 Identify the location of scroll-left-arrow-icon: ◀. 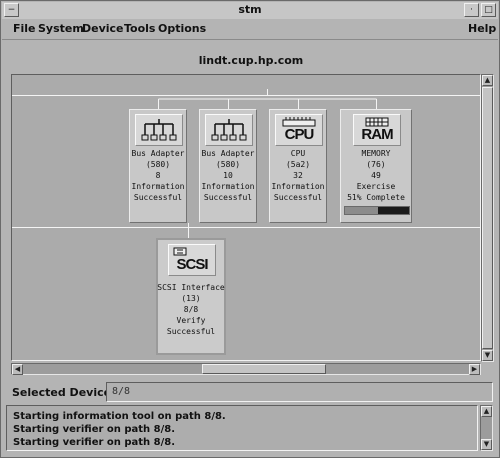
(17, 369).